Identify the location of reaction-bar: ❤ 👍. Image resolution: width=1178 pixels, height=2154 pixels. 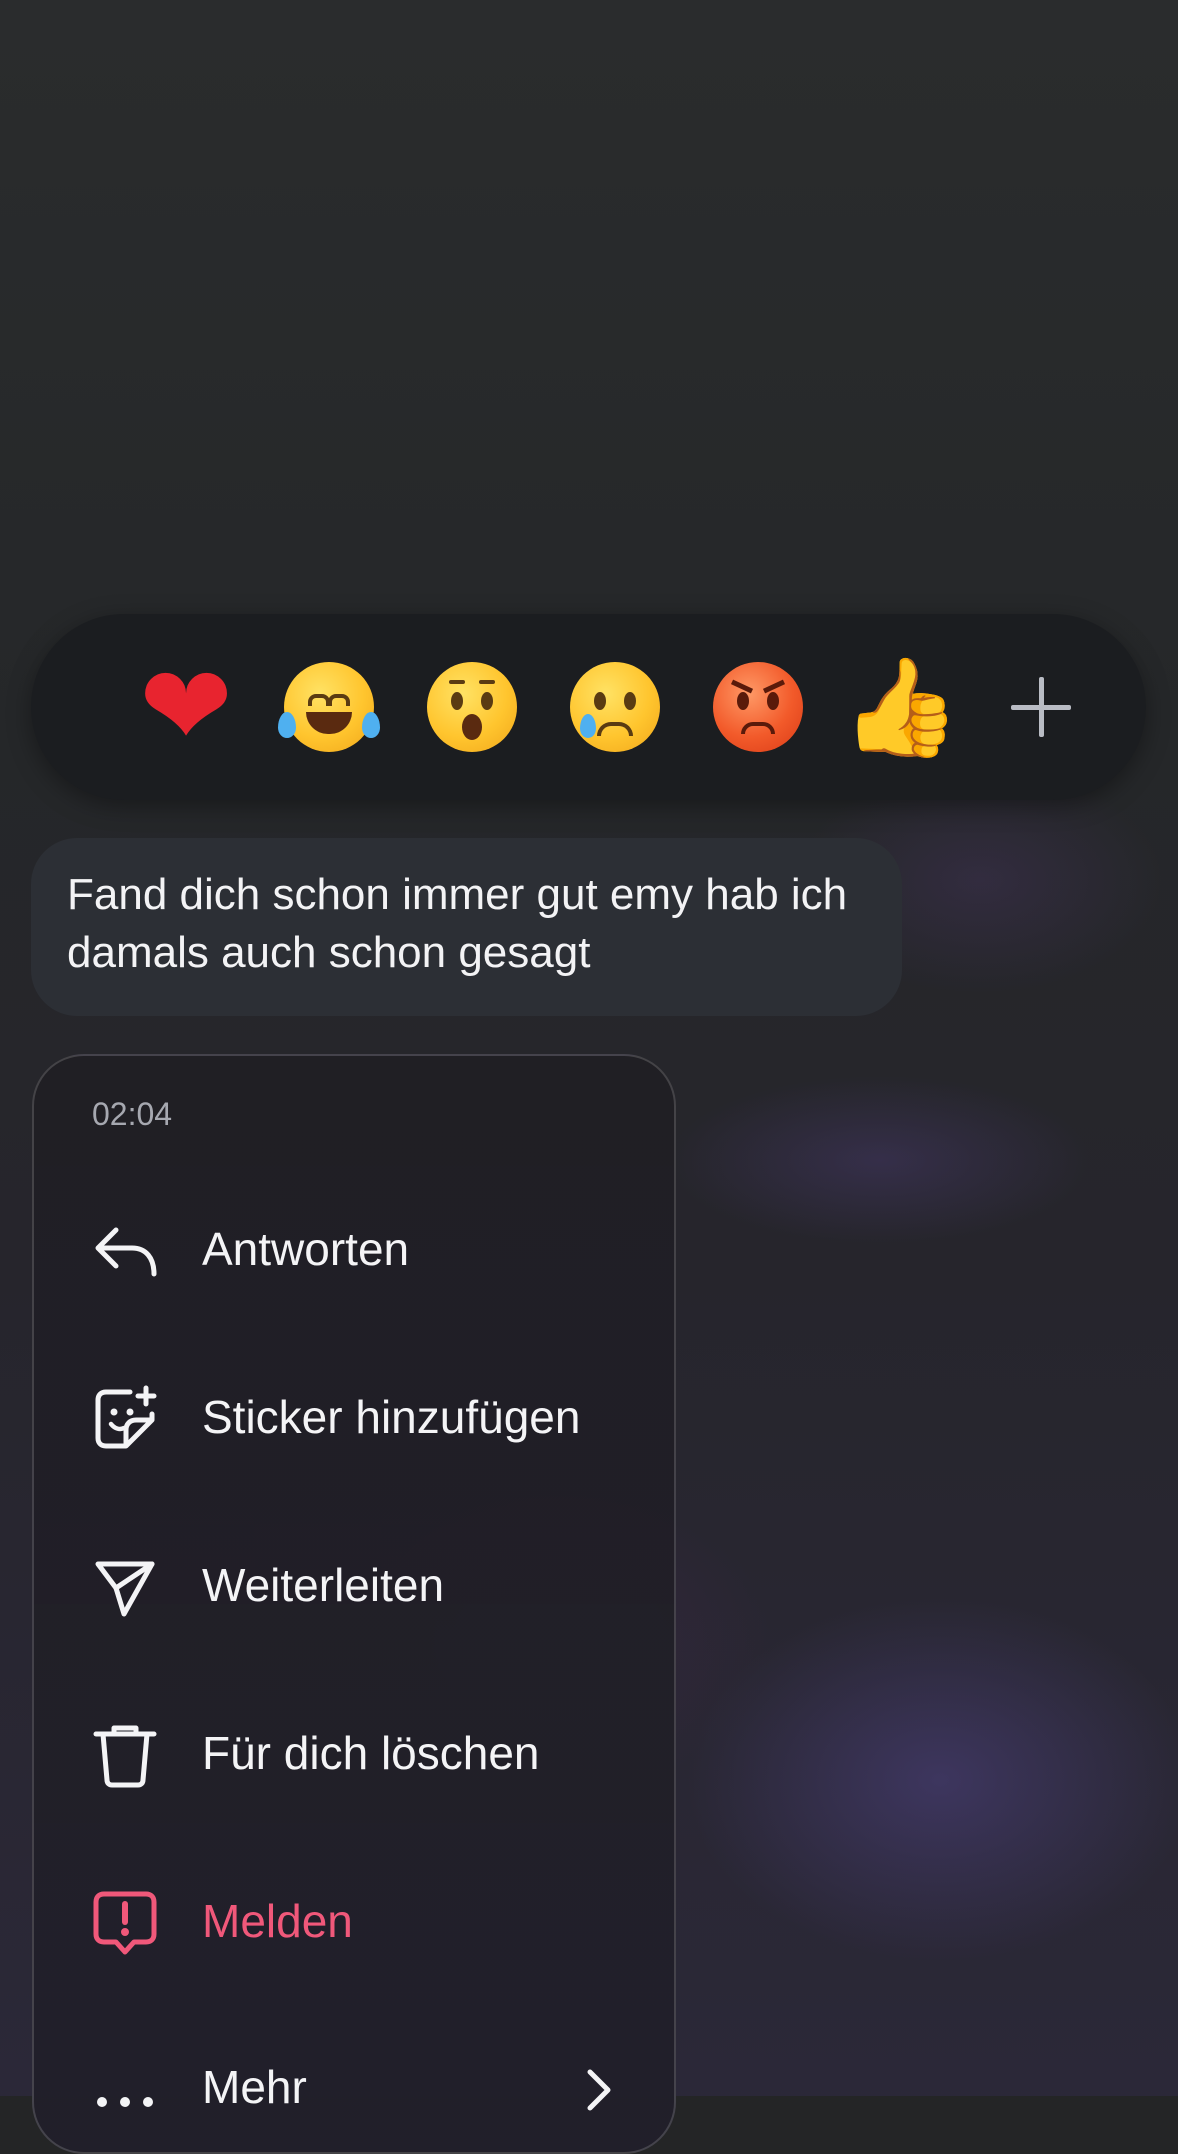
(588, 707).